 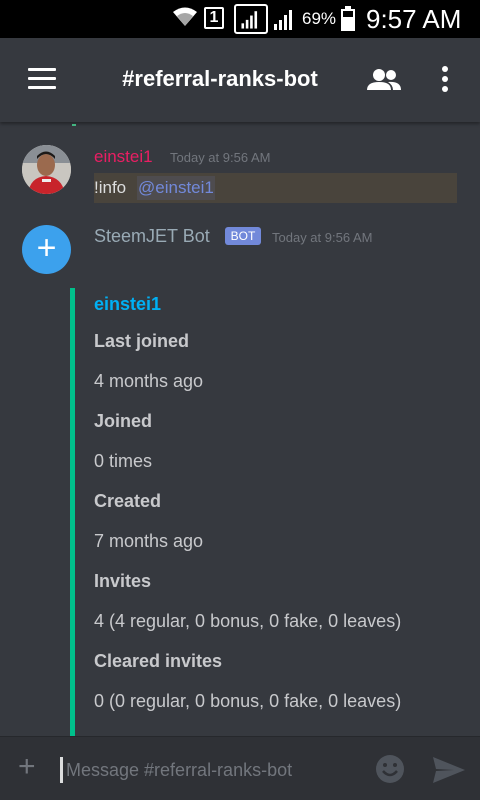 What do you see at coordinates (348, 18) in the screenshot?
I see `battery-icon` at bounding box center [348, 18].